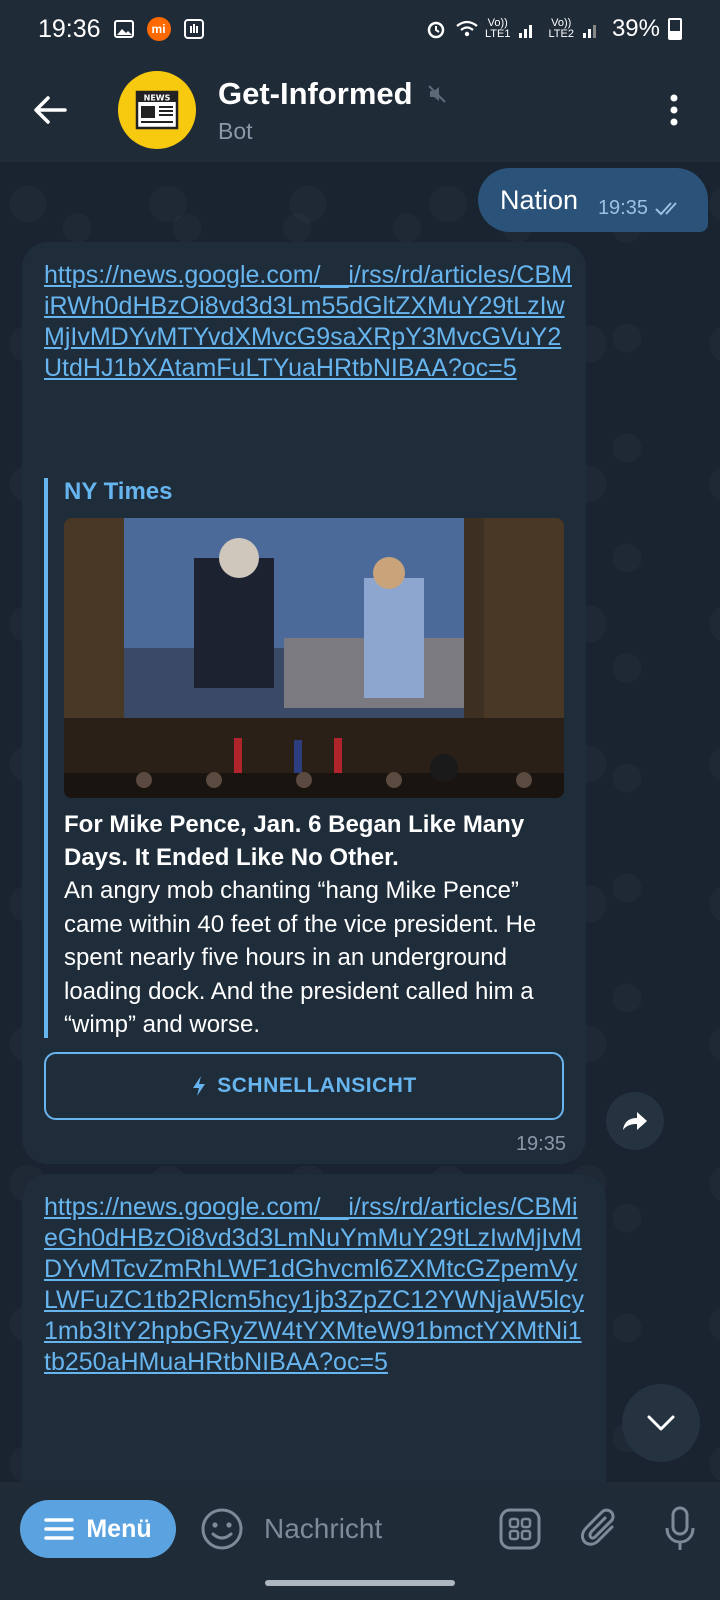 The image size is (720, 1600). I want to click on chat-header: NEWS Get-Informed Bot, so click(360, 110).